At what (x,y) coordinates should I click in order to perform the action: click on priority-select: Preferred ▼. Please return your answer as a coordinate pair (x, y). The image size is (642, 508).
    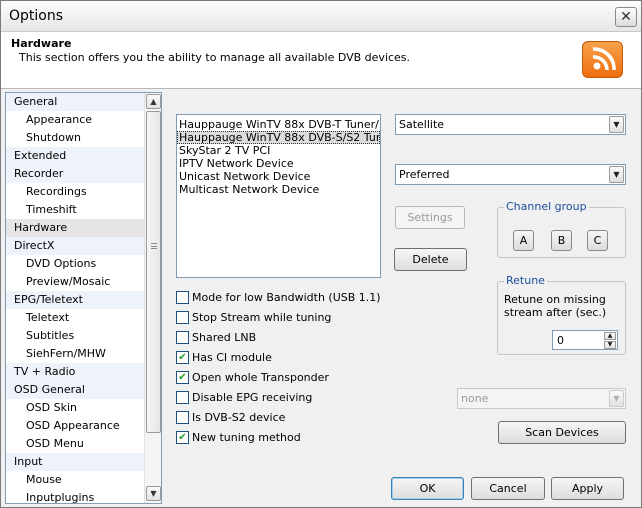
    Looking at the image, I should click on (510, 174).